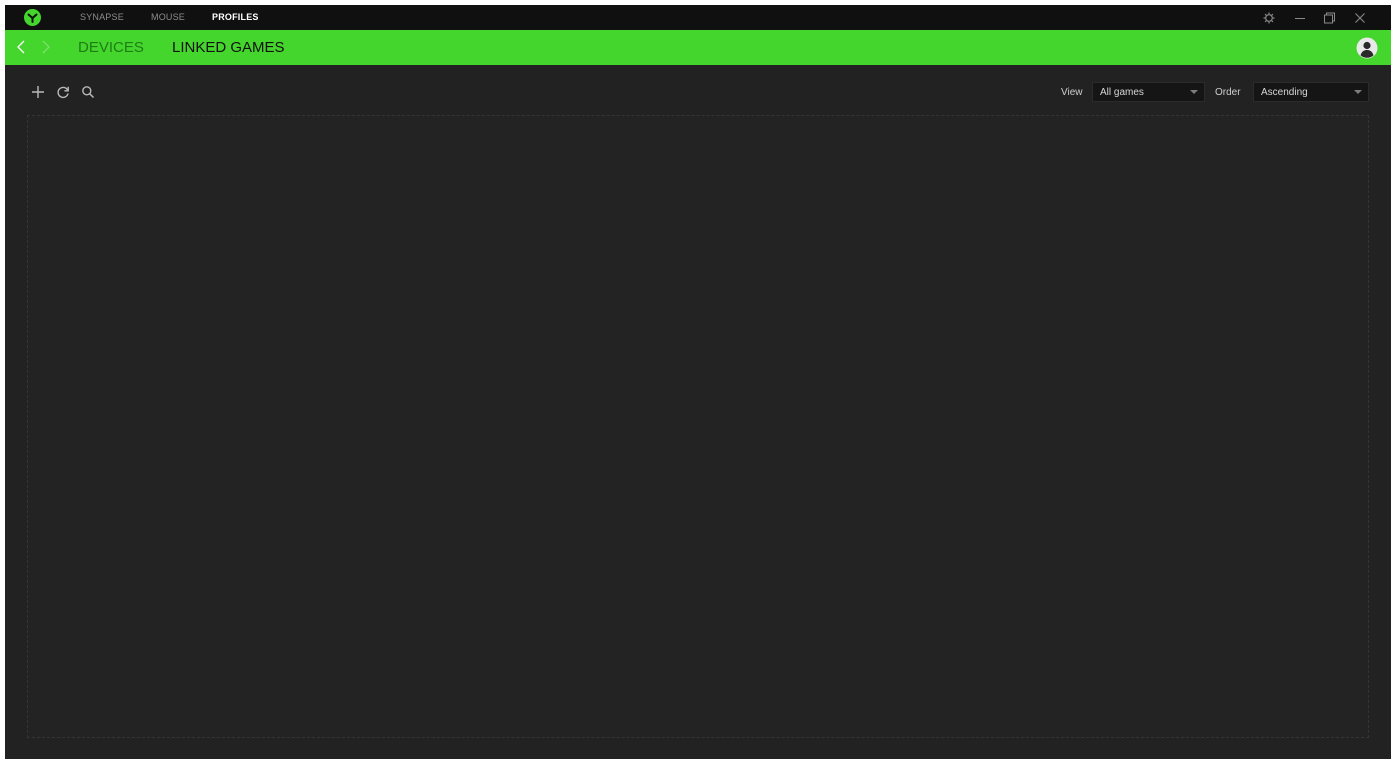  I want to click on tab-devices: DEVICES, so click(111, 47).